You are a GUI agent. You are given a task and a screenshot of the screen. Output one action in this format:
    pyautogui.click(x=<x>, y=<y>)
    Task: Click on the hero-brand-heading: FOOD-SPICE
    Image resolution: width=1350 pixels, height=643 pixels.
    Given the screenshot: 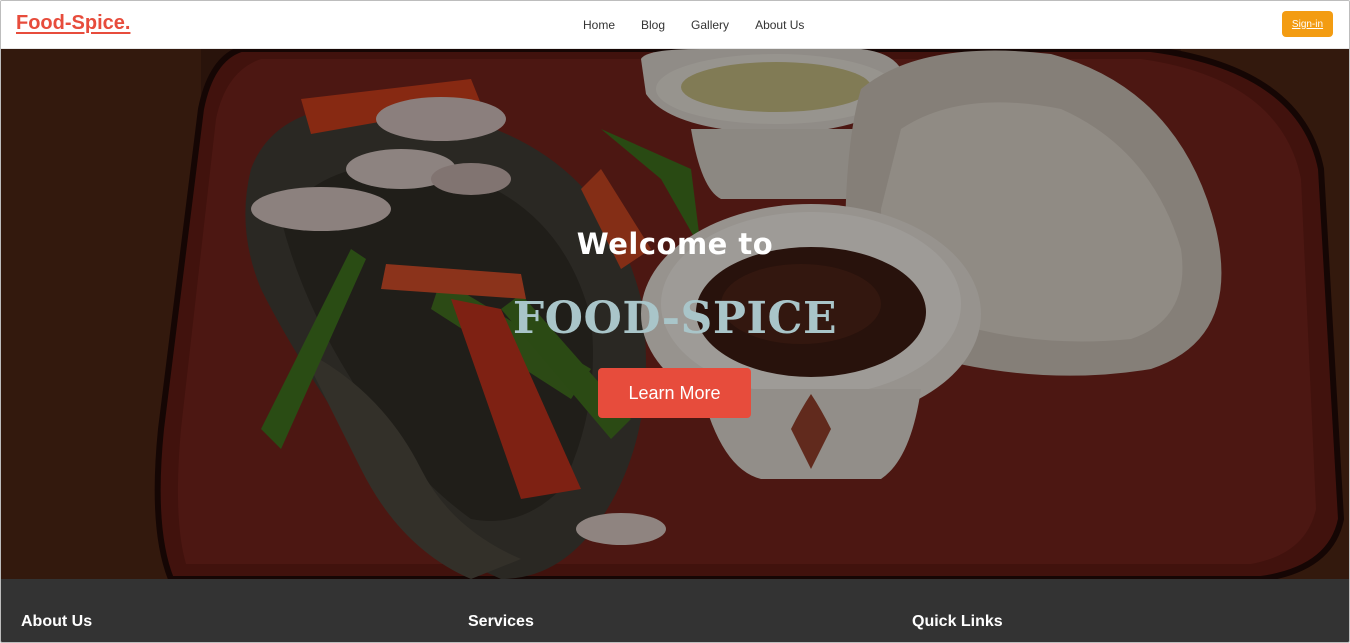 What is the action you would take?
    pyautogui.click(x=675, y=318)
    